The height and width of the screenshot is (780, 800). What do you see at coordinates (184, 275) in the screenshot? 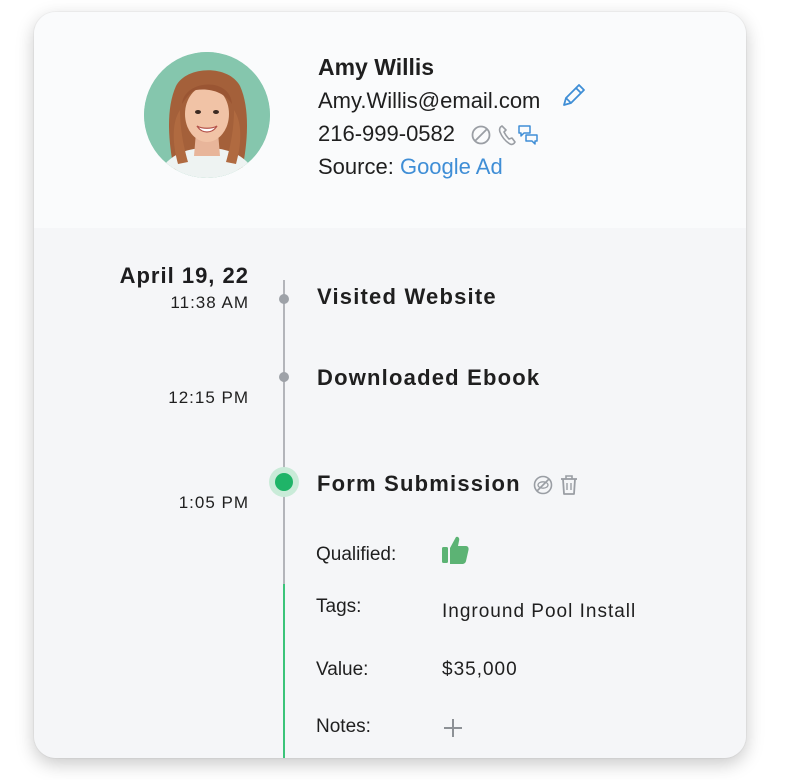
I see `timeline-date: April 19, 22` at bounding box center [184, 275].